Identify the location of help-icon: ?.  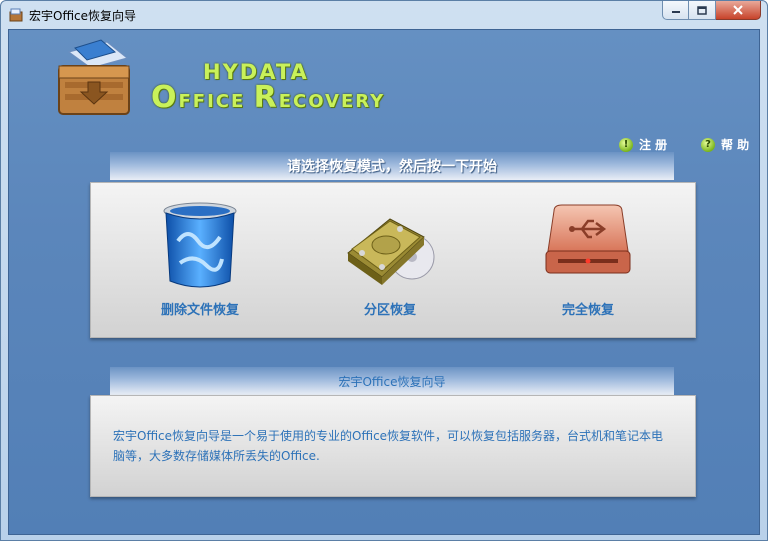
(708, 144).